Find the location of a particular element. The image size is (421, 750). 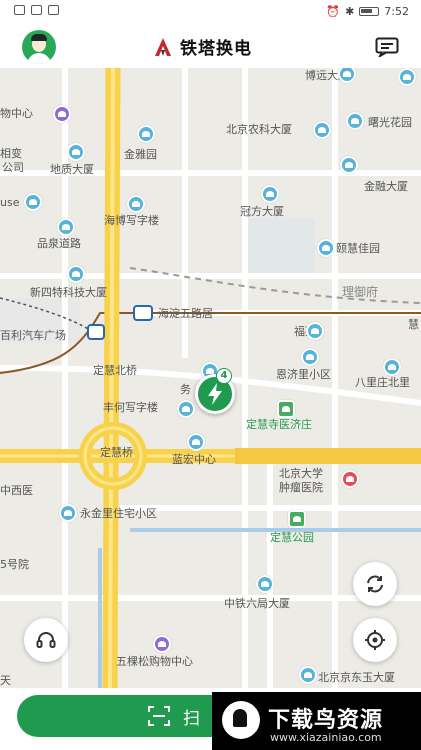

battery-icon is located at coordinates (369, 11).